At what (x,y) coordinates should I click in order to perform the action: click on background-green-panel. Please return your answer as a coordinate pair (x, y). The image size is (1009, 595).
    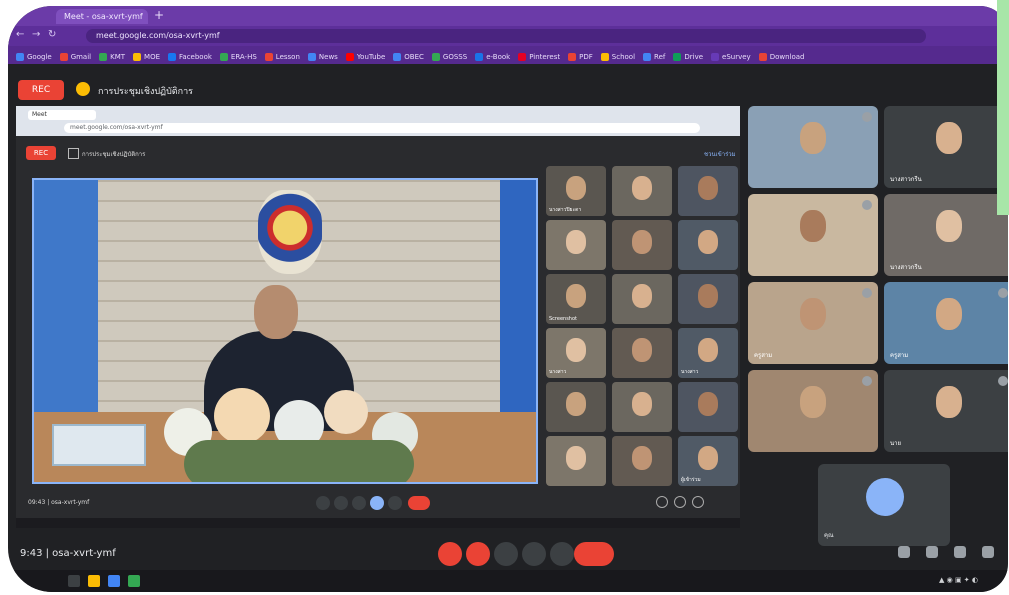
    Looking at the image, I should click on (1003, 107).